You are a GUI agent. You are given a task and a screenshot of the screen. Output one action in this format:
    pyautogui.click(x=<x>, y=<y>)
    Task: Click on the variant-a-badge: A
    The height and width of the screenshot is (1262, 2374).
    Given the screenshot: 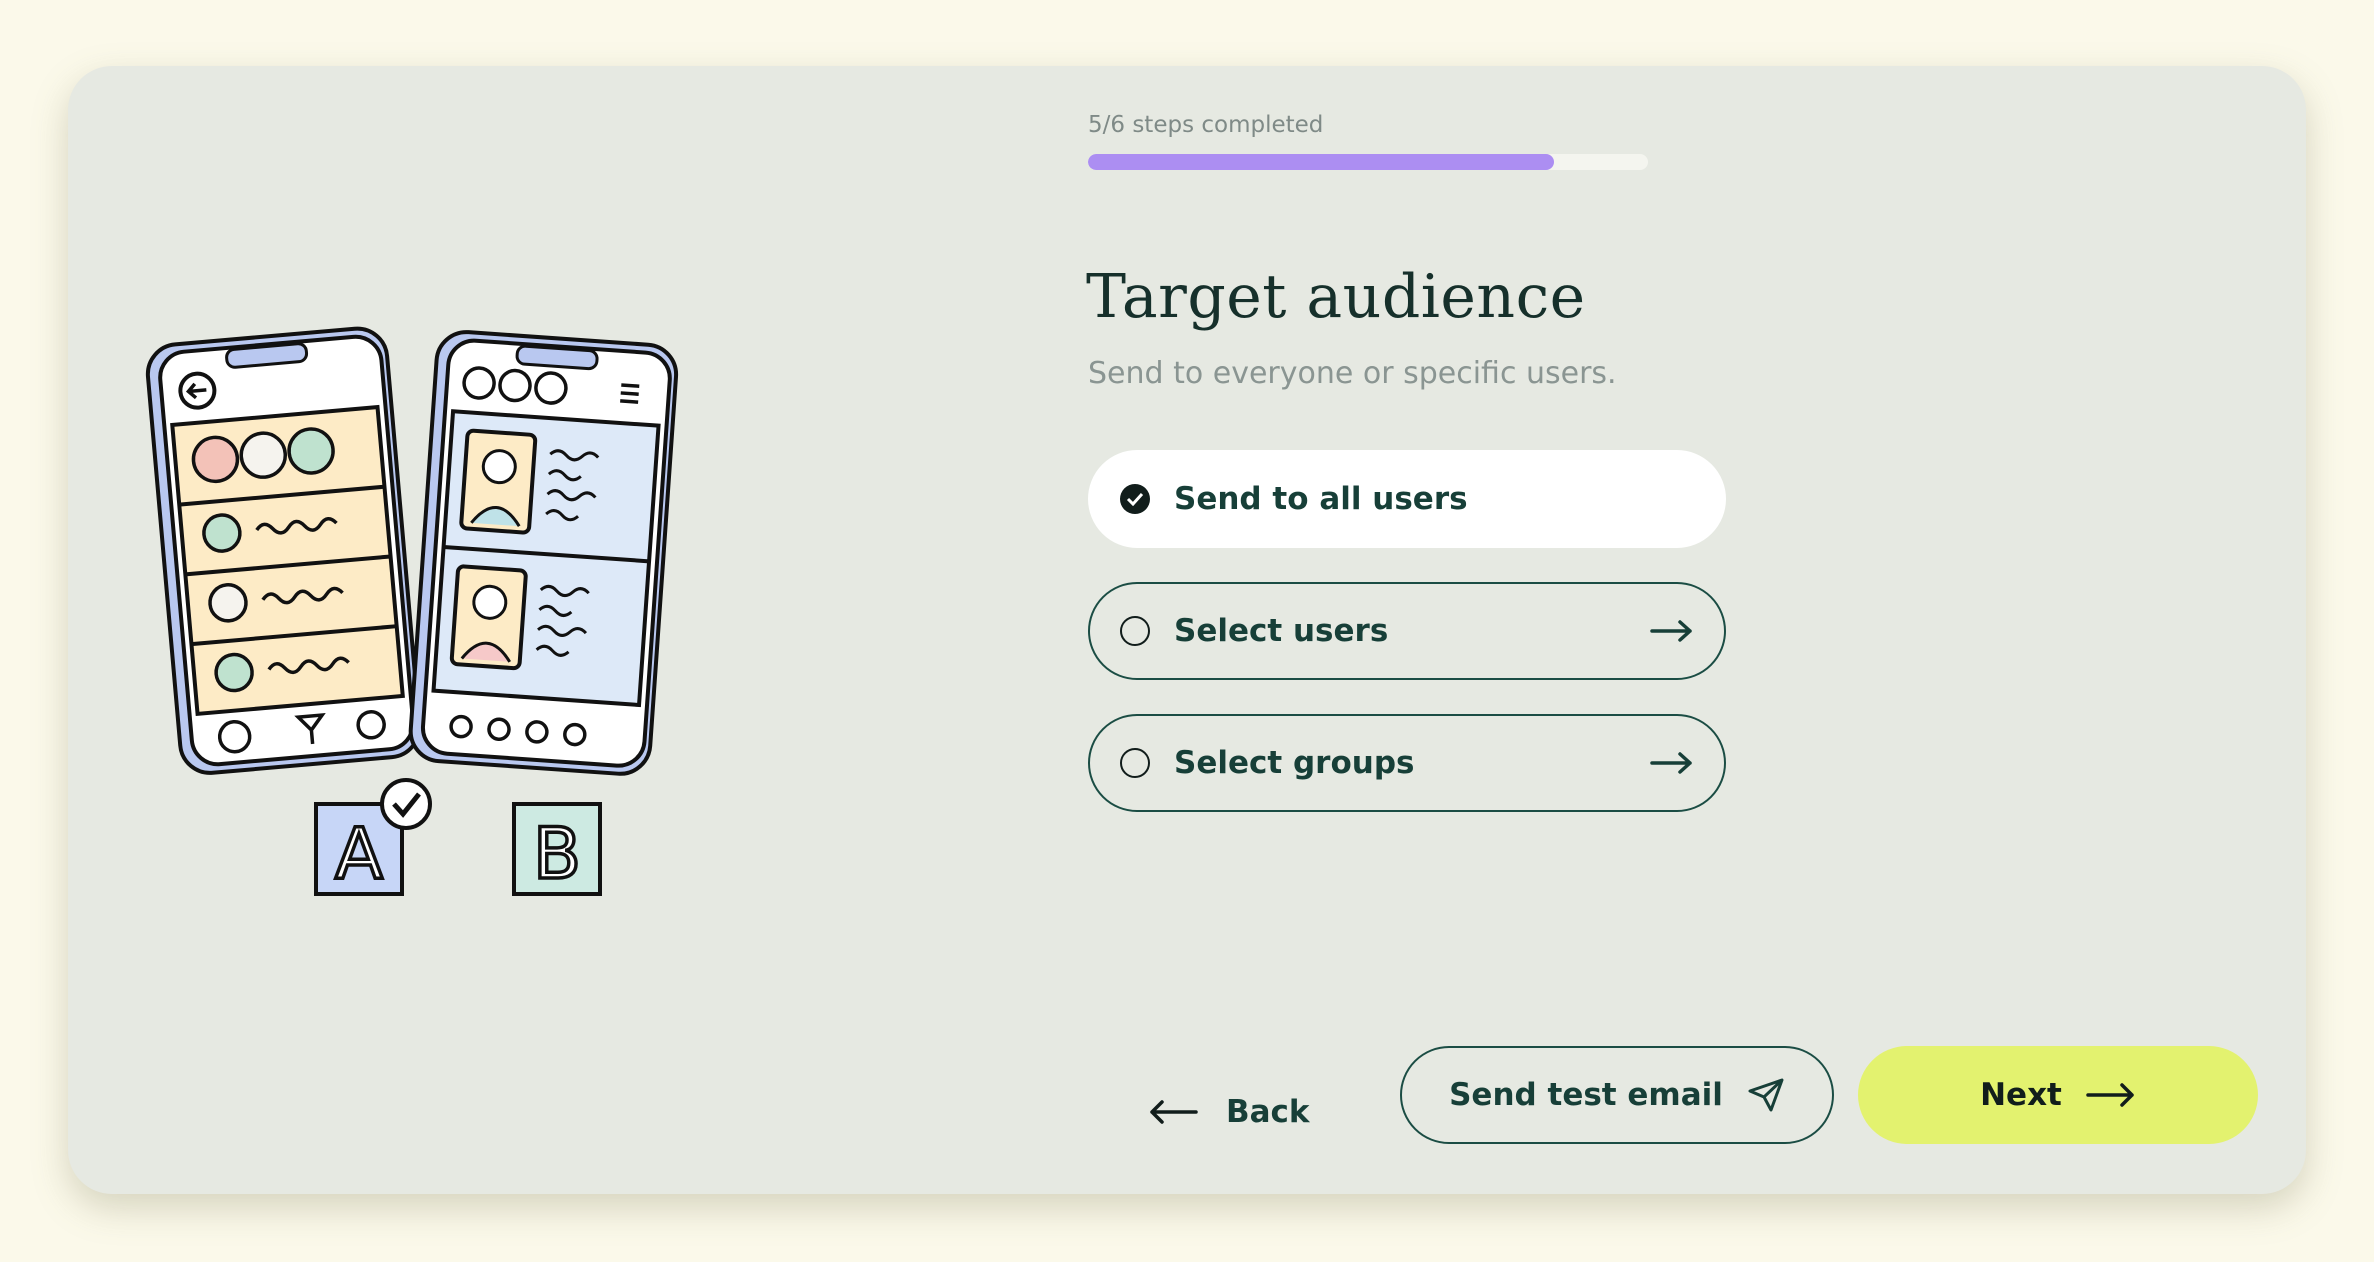 What is the action you would take?
    pyautogui.click(x=373, y=837)
    